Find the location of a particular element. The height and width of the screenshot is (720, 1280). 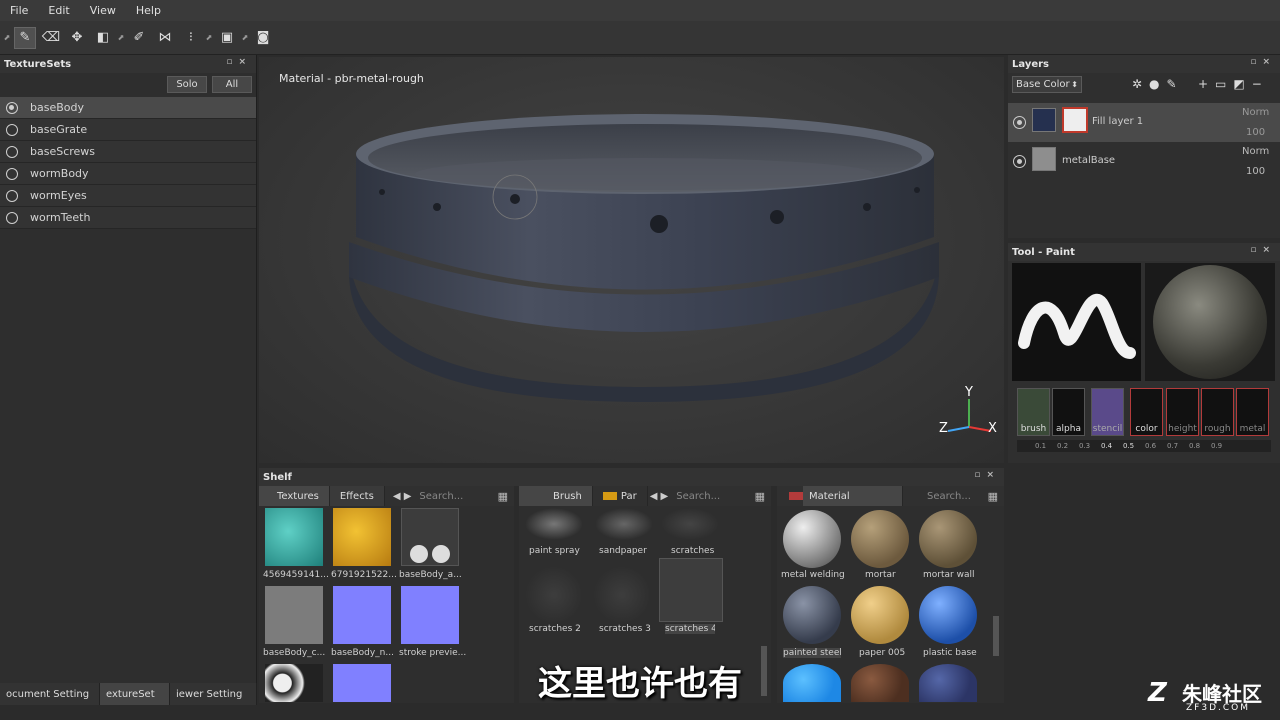

channel-dropdown: Base Color ⬍ is located at coordinates (1047, 84).